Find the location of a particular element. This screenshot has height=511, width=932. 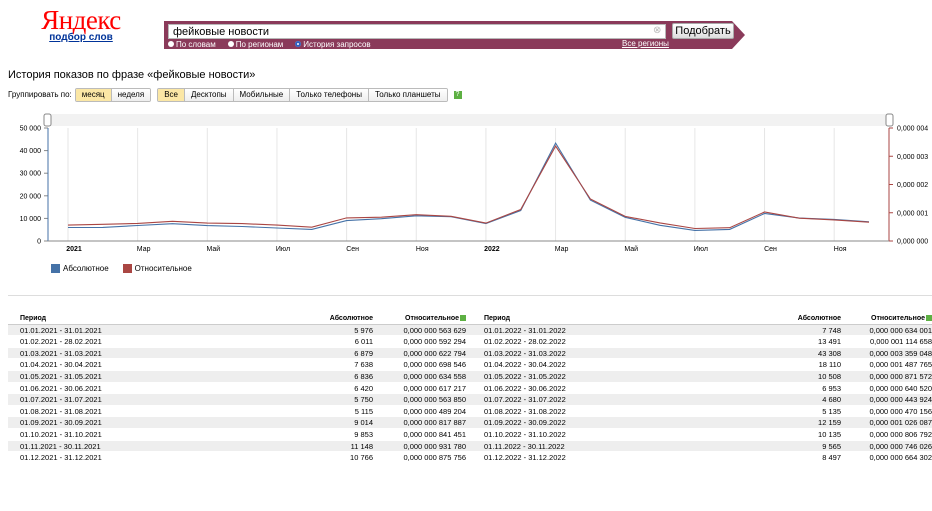

clear-icon: ⊗ is located at coordinates (657, 31).